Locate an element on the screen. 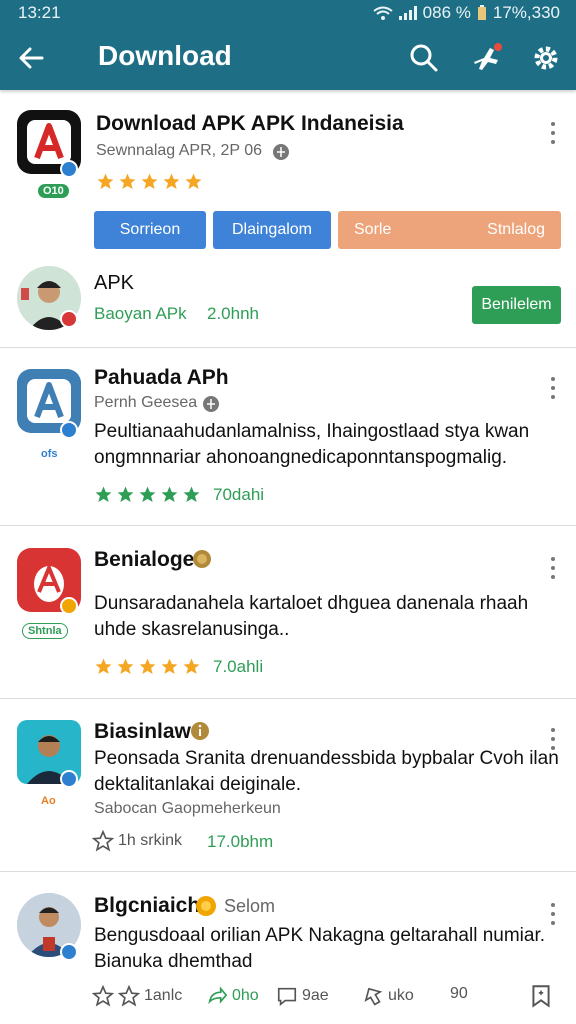  status-bar: 13:21 086 % 17%,330 is located at coordinates (288, 13).